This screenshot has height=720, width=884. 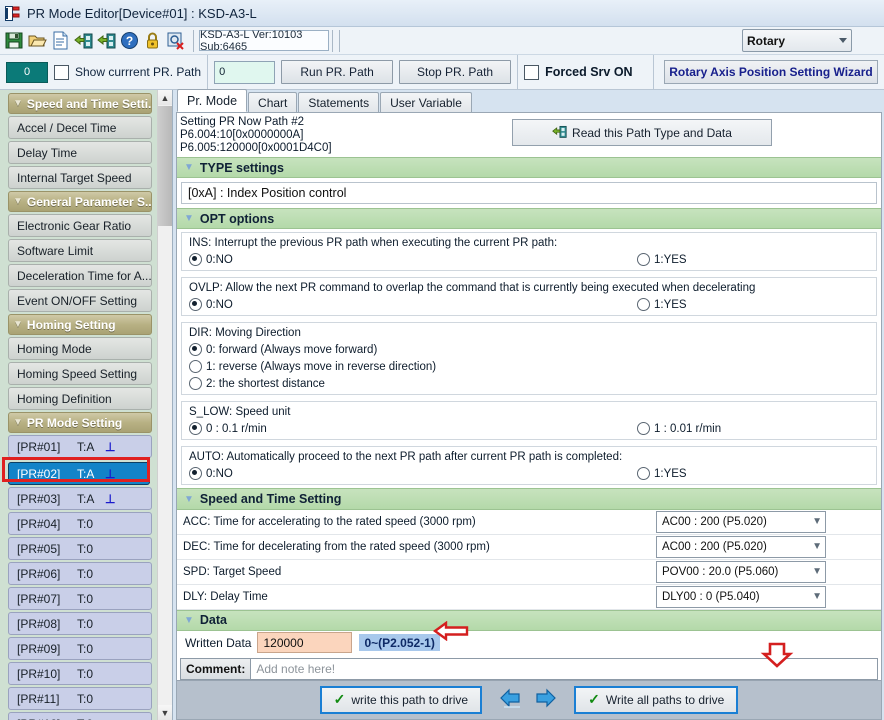 What do you see at coordinates (165, 712) in the screenshot?
I see `scroll-down-icon: ▼` at bounding box center [165, 712].